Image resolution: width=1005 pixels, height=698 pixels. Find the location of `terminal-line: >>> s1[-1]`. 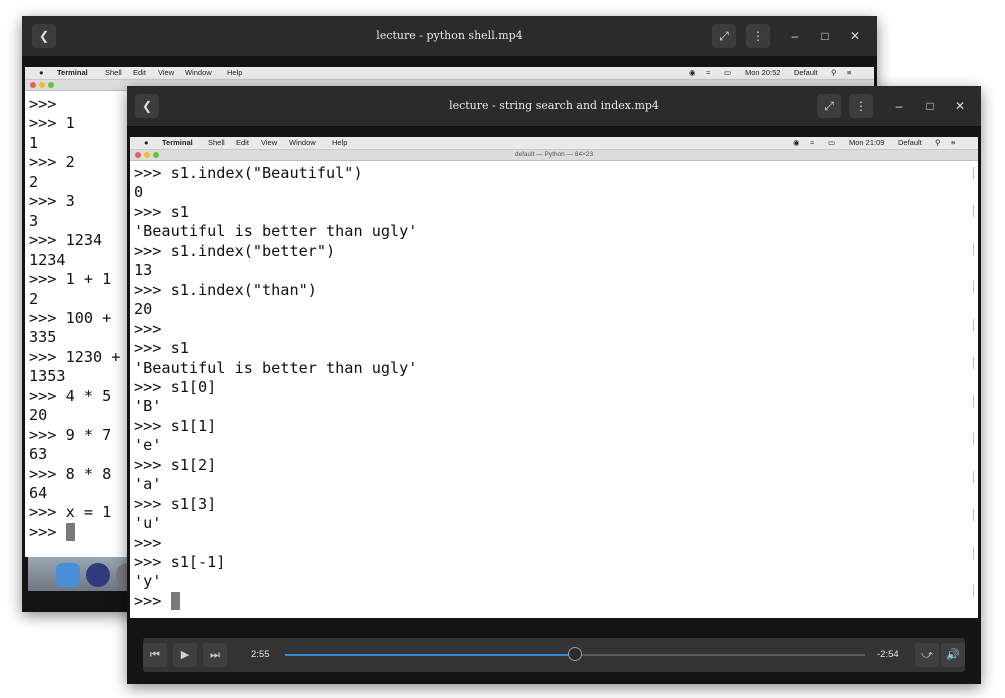

terminal-line: >>> s1[-1] is located at coordinates (180, 562).